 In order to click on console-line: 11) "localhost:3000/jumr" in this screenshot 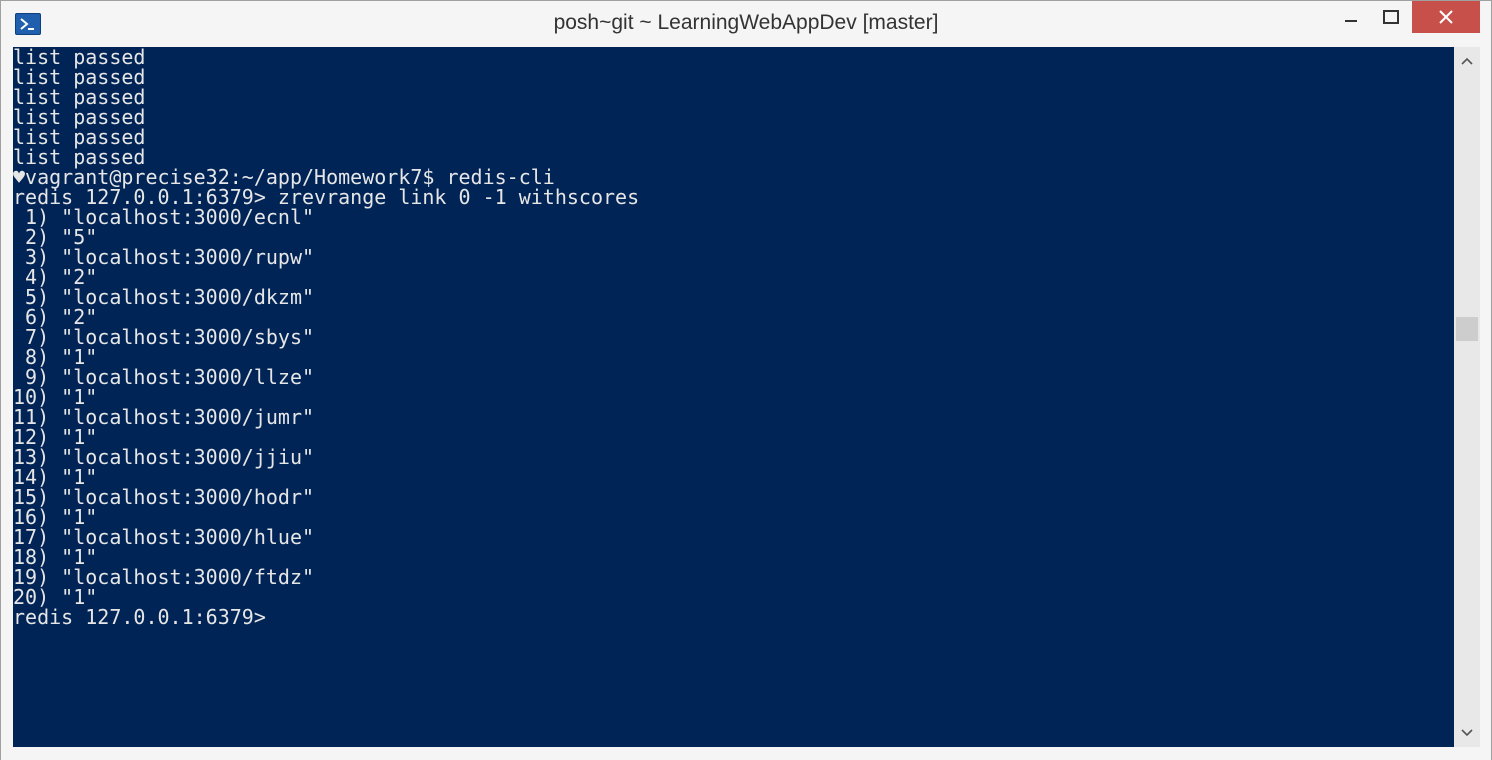, I will do `click(164, 417)`.